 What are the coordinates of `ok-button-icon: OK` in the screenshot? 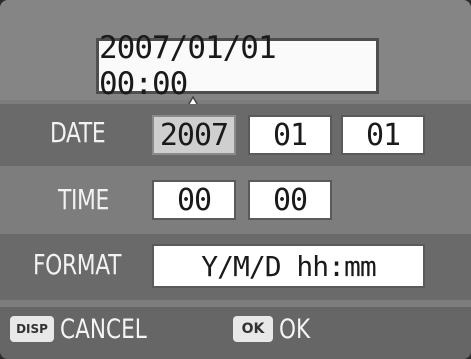 It's located at (253, 329).